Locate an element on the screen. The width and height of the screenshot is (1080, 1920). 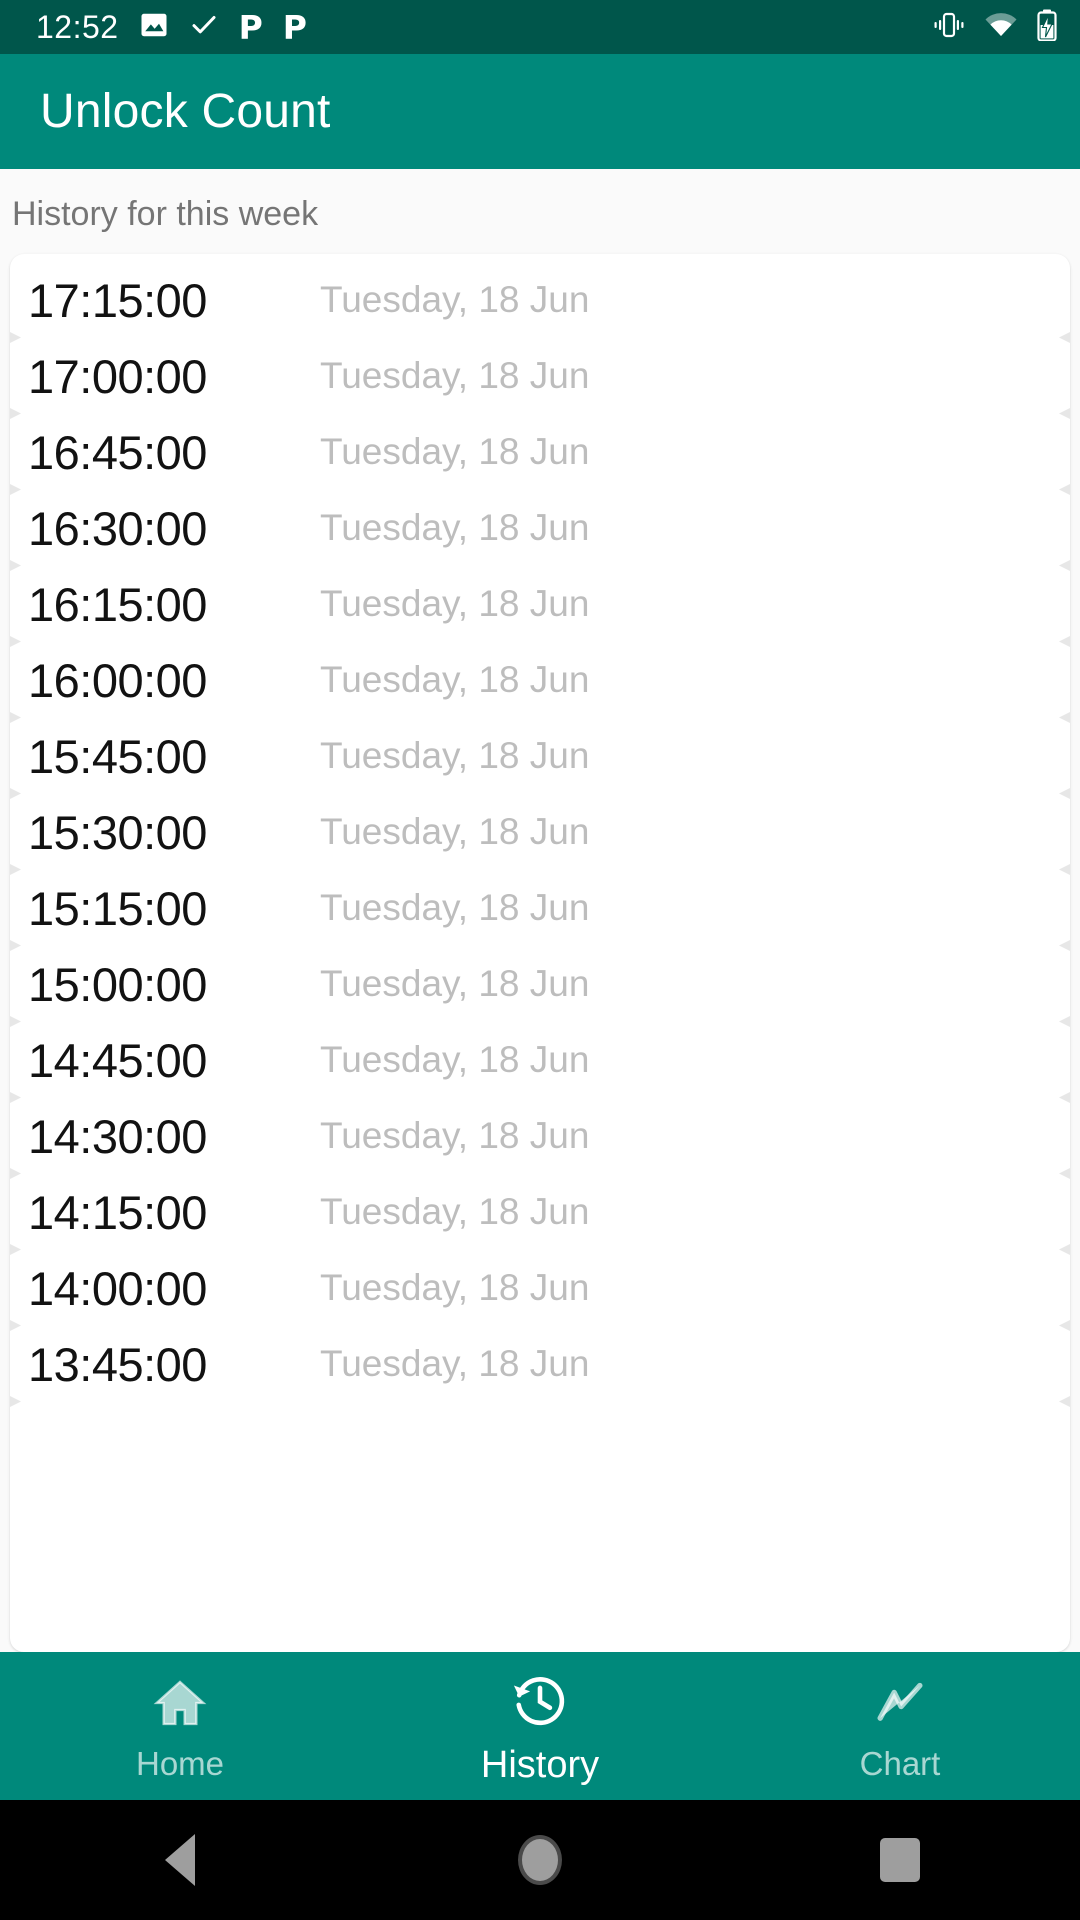
status-bar-left: 12:52 P P is located at coordinates (171, 27).